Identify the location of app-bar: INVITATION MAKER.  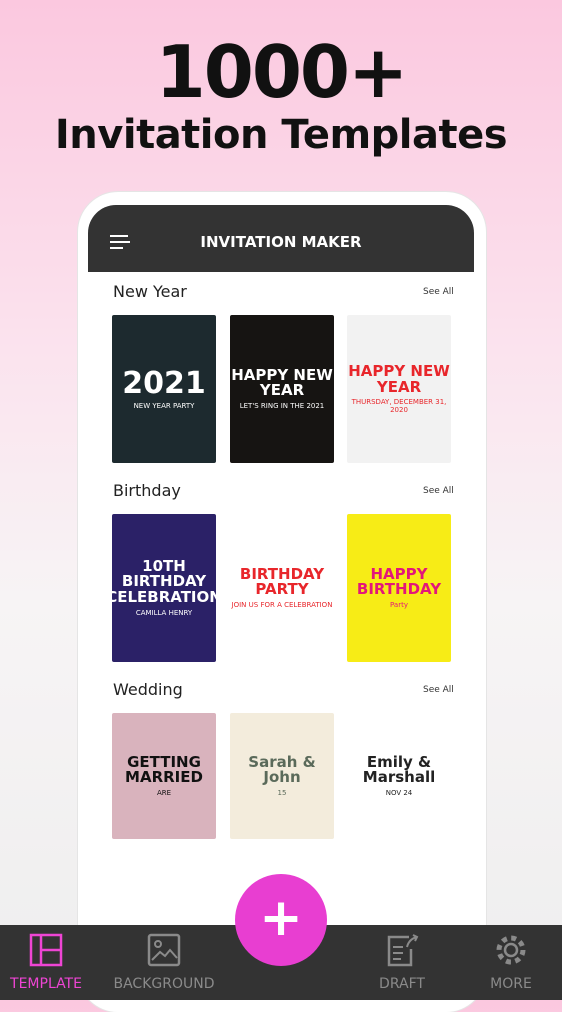
(281, 238).